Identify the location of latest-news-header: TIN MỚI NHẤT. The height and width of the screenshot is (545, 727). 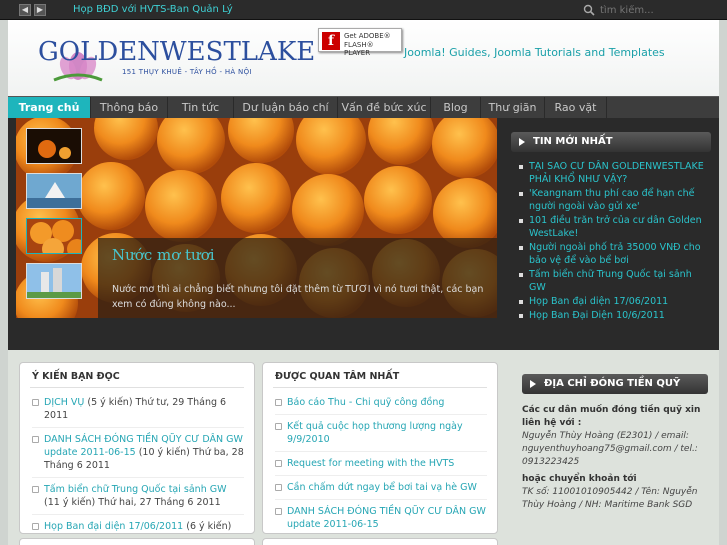
(611, 142).